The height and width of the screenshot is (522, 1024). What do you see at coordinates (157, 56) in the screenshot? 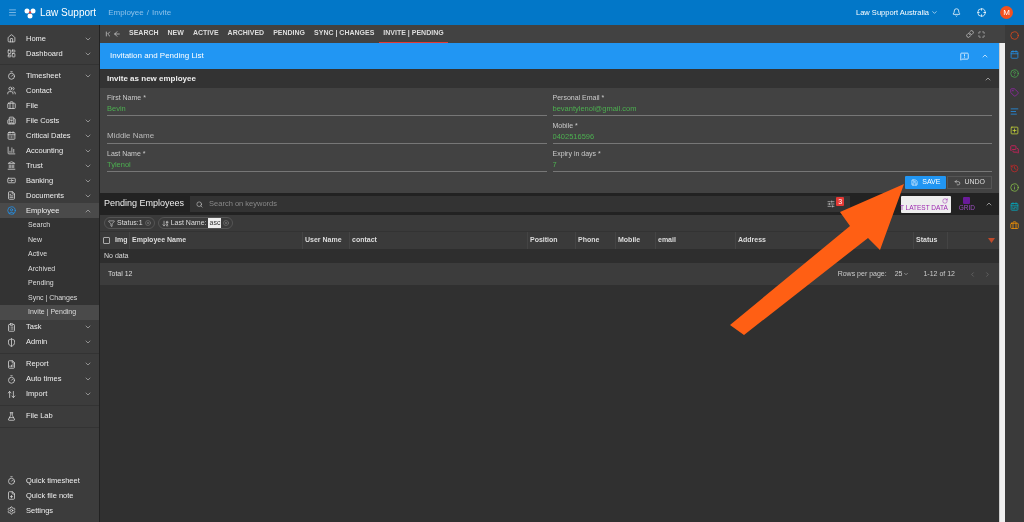
I see `panel-title: Invitation and Pending List` at bounding box center [157, 56].